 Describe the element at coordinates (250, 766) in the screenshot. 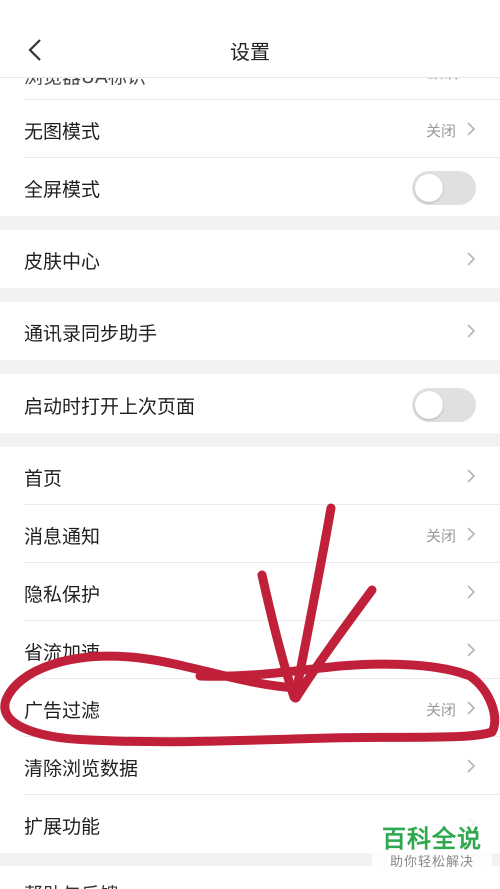

I see `settings-row-clear-data: 清除浏览数据` at that location.